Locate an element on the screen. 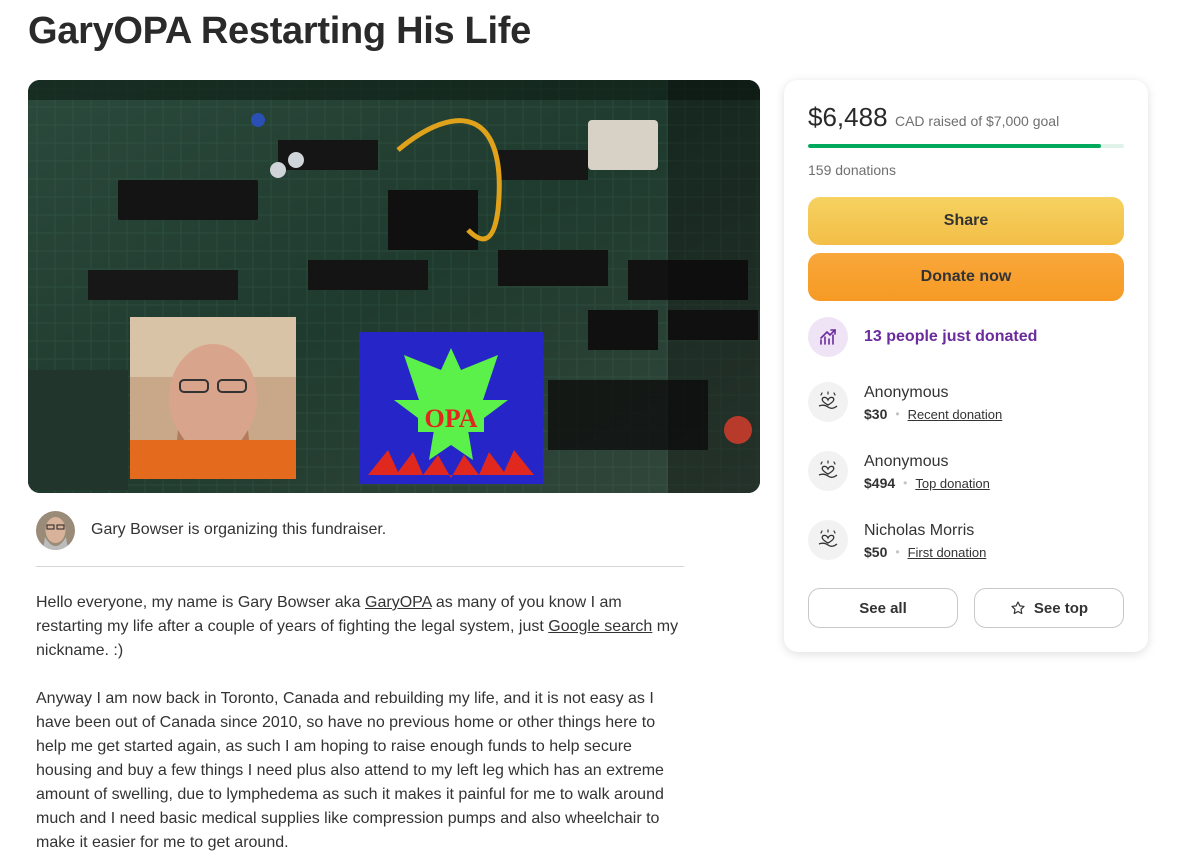 This screenshot has width=1177, height=865. trending-up-icon is located at coordinates (828, 337).